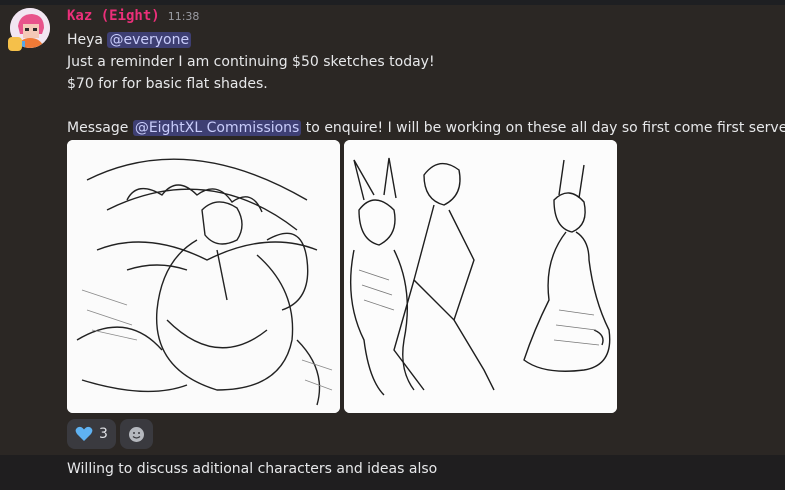 Image resolution: width=785 pixels, height=490 pixels. I want to click on message-line: $70 for for basic flat shades., so click(167, 84).